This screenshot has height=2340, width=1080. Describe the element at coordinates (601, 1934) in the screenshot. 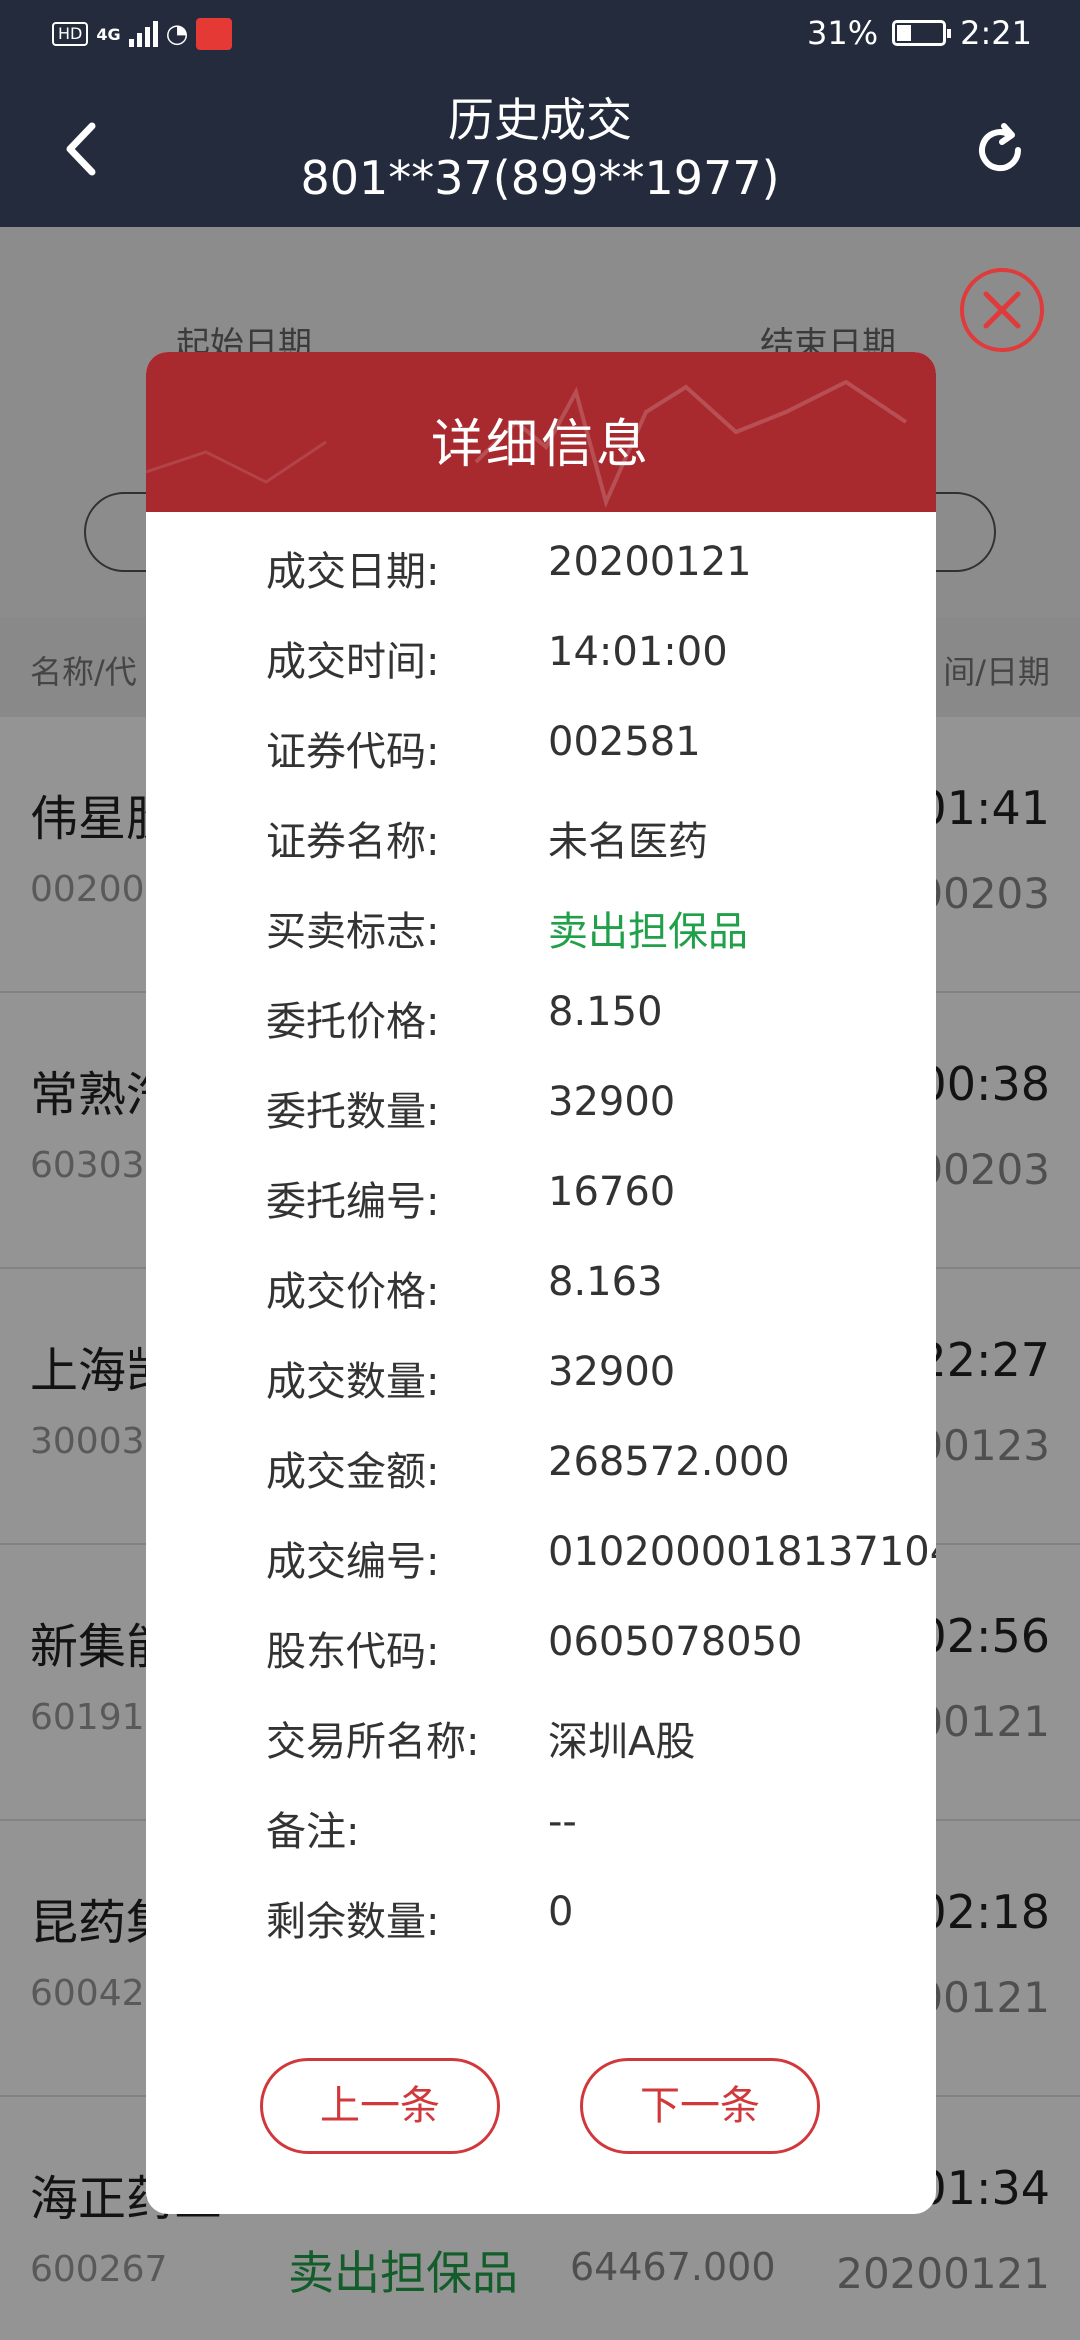

I see `detail-row-remaining-quantity: 剩余数量: 0` at that location.